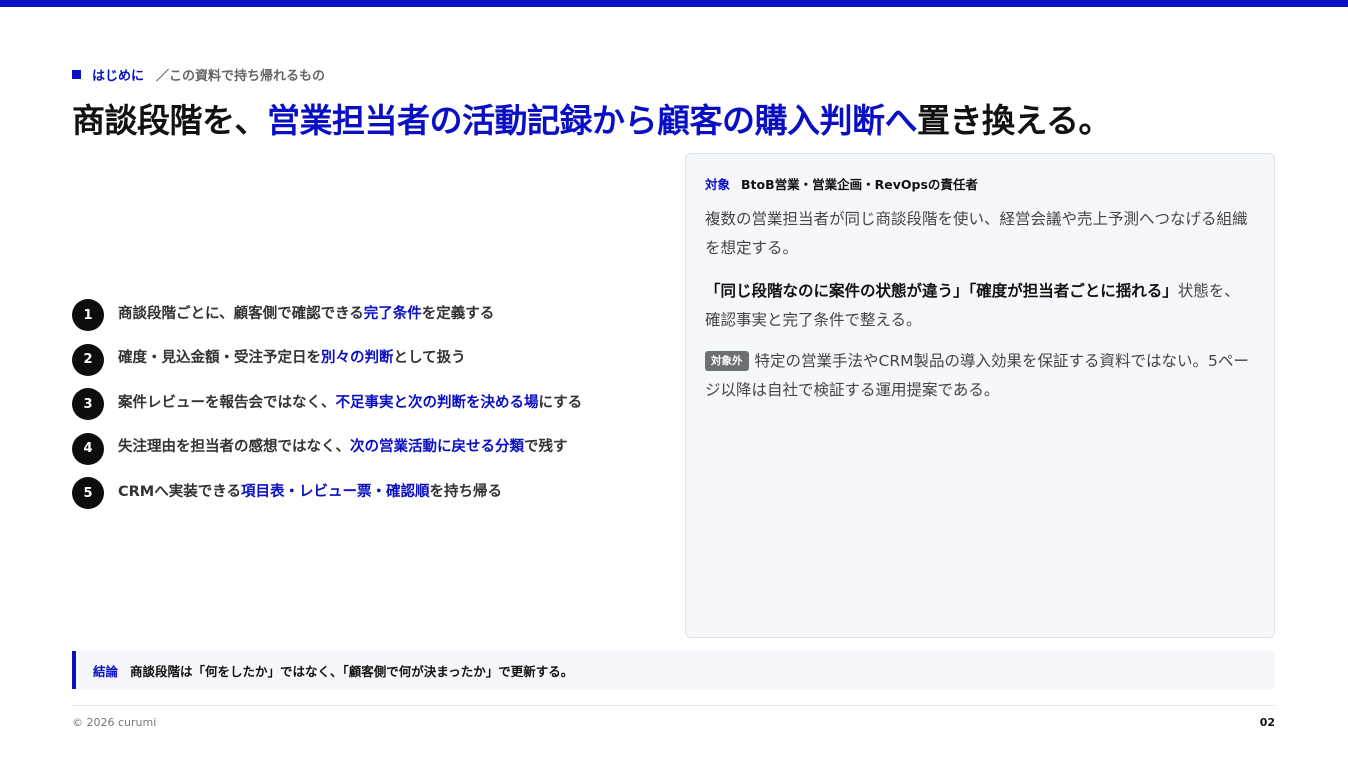 The image size is (1348, 757). What do you see at coordinates (979, 183) in the screenshot?
I see `target-line: 対象 BtoB営業・営業企画・RevOpsの責任者` at bounding box center [979, 183].